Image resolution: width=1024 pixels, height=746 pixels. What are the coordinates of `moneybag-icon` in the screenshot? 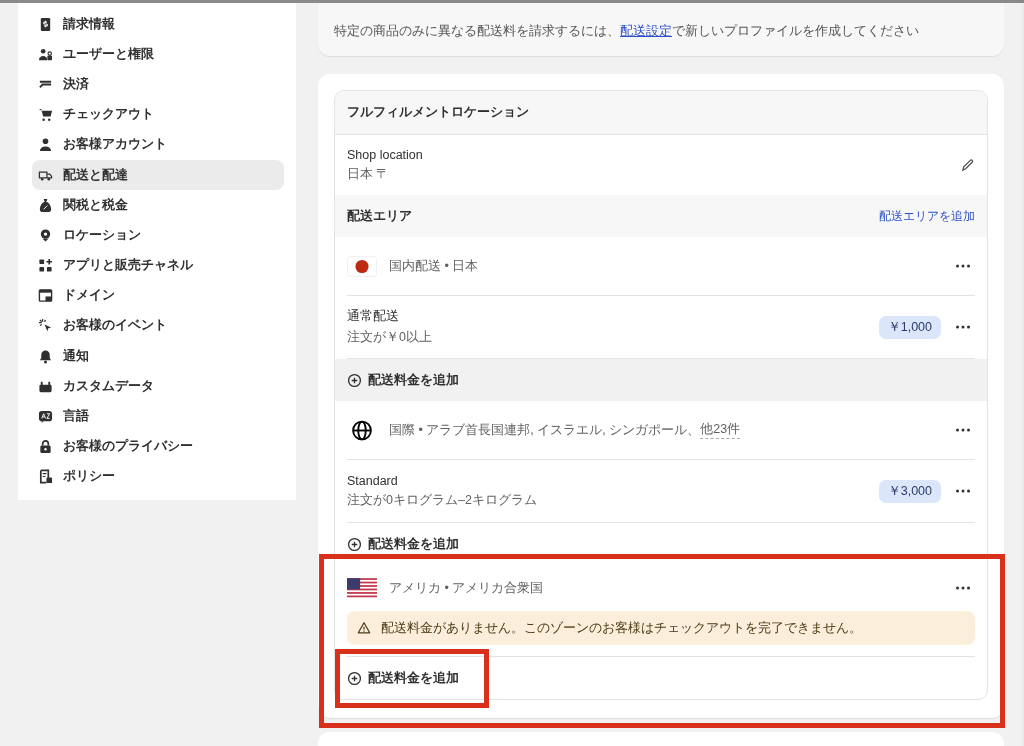 It's located at (45, 205).